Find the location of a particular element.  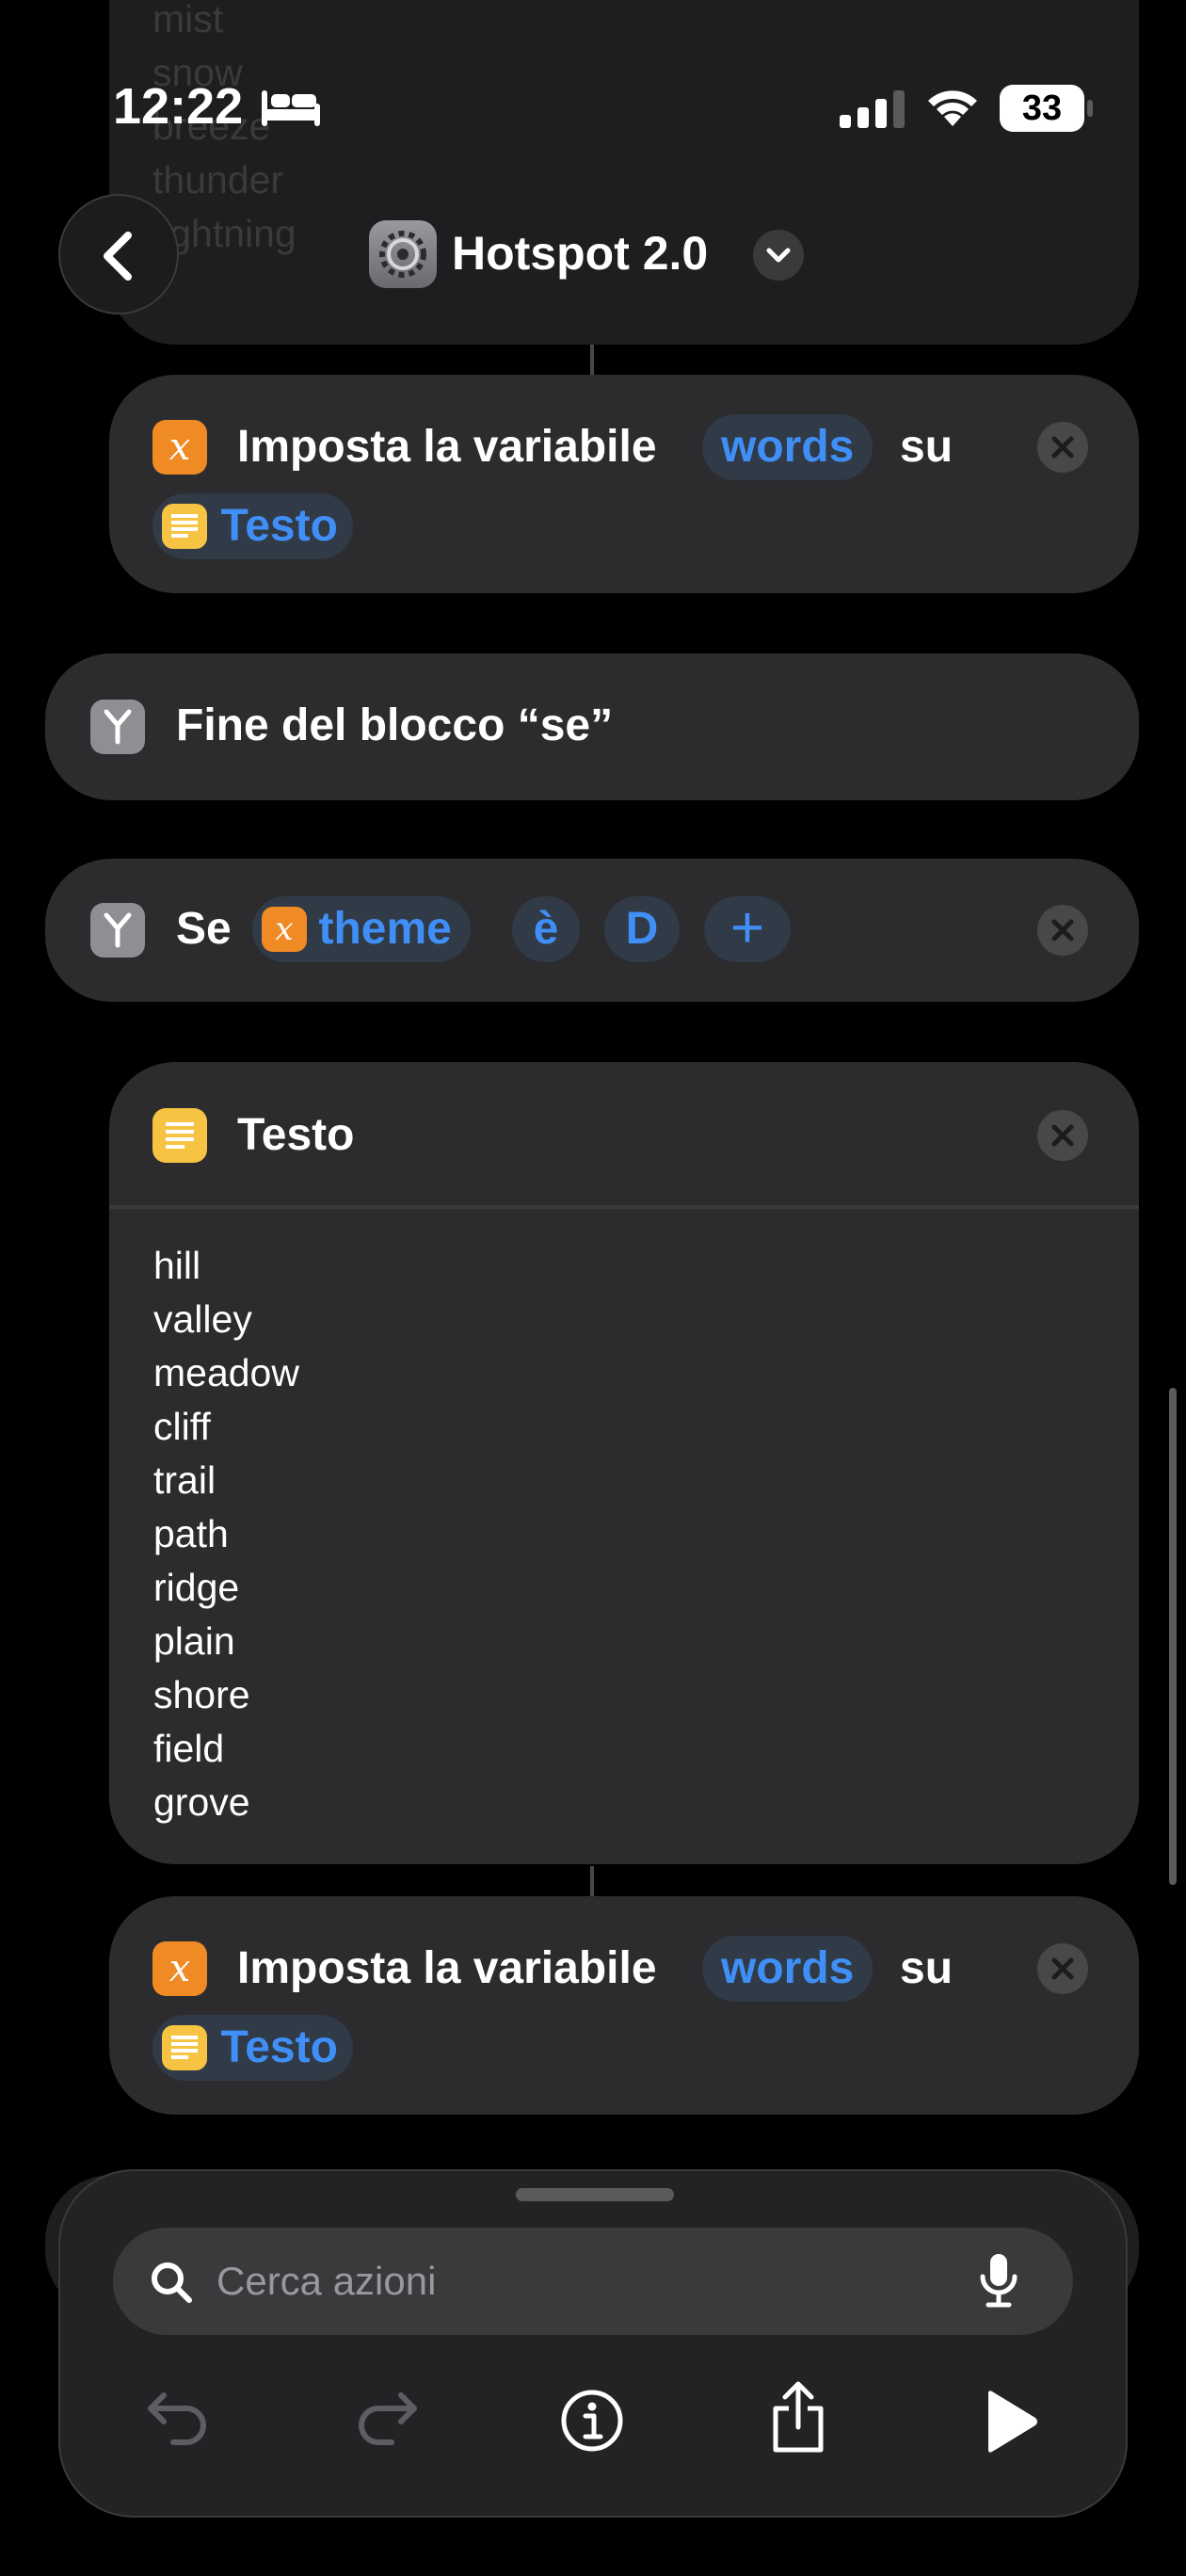

end-if-label: Fine del blocco “se” is located at coordinates (395, 725).